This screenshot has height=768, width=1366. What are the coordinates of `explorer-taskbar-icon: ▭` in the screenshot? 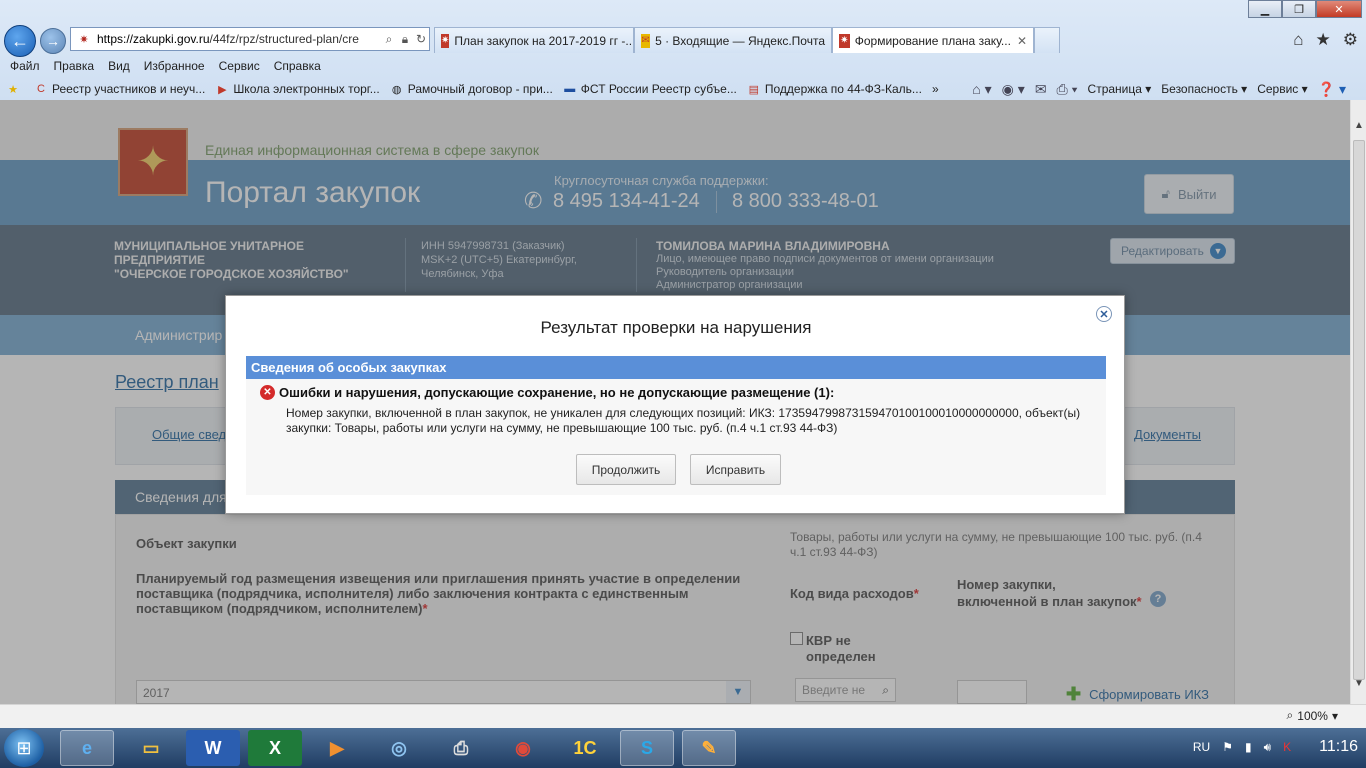 It's located at (151, 748).